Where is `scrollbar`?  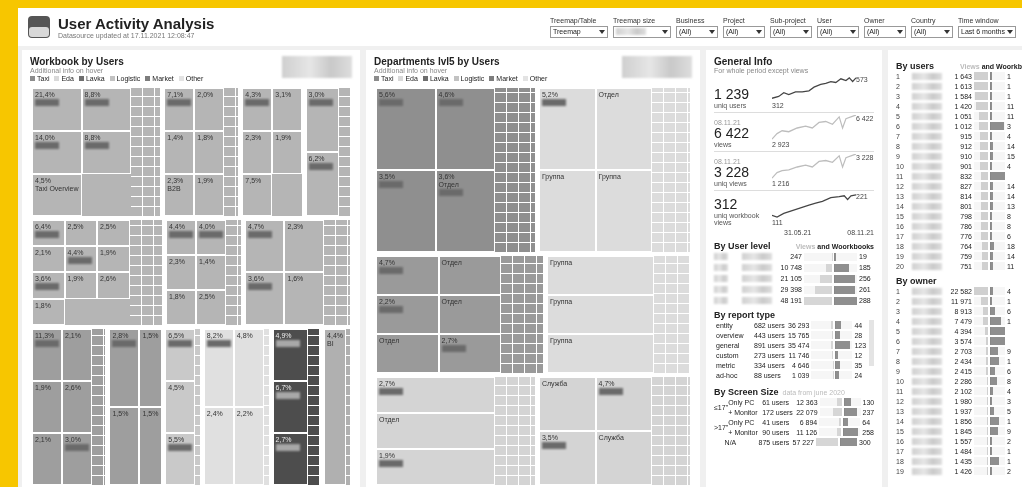 scrollbar is located at coordinates (871, 343).